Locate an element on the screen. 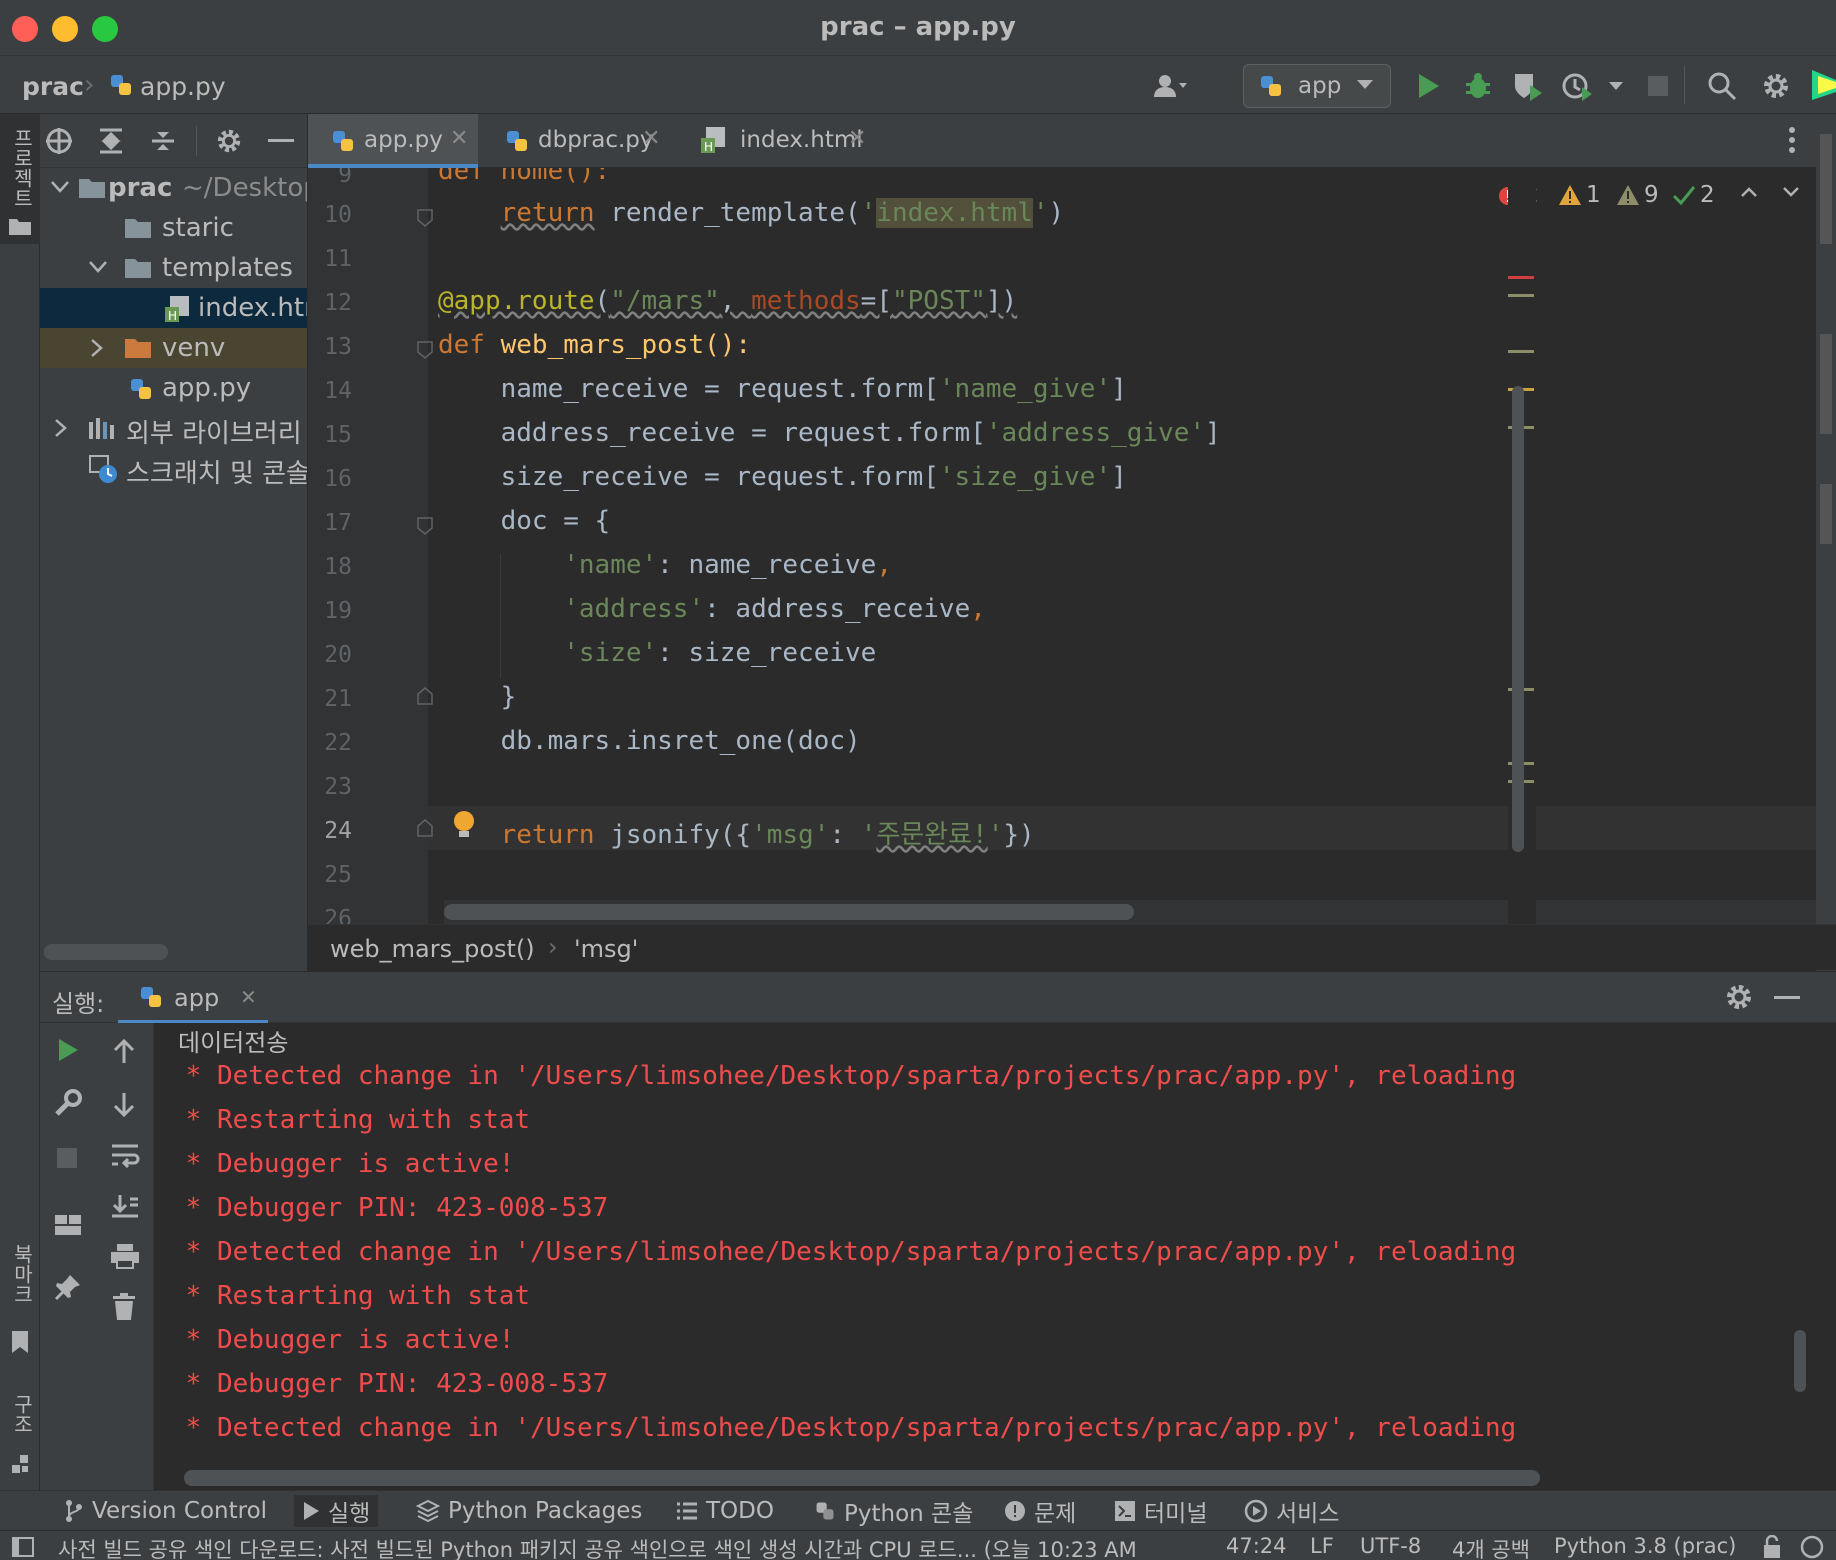 The height and width of the screenshot is (1560, 1836). caret-position: 47:24 is located at coordinates (1256, 1546).